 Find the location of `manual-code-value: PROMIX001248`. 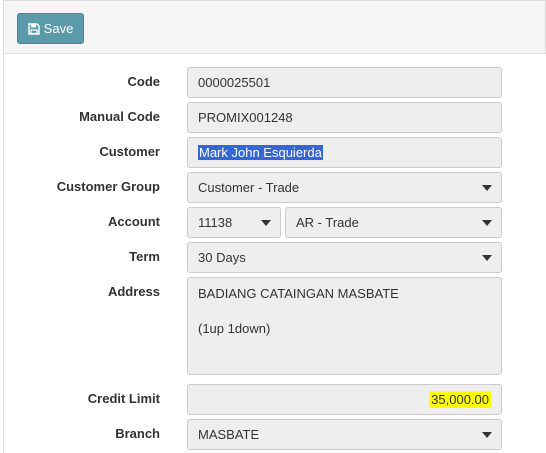

manual-code-value: PROMIX001248 is located at coordinates (245, 117).